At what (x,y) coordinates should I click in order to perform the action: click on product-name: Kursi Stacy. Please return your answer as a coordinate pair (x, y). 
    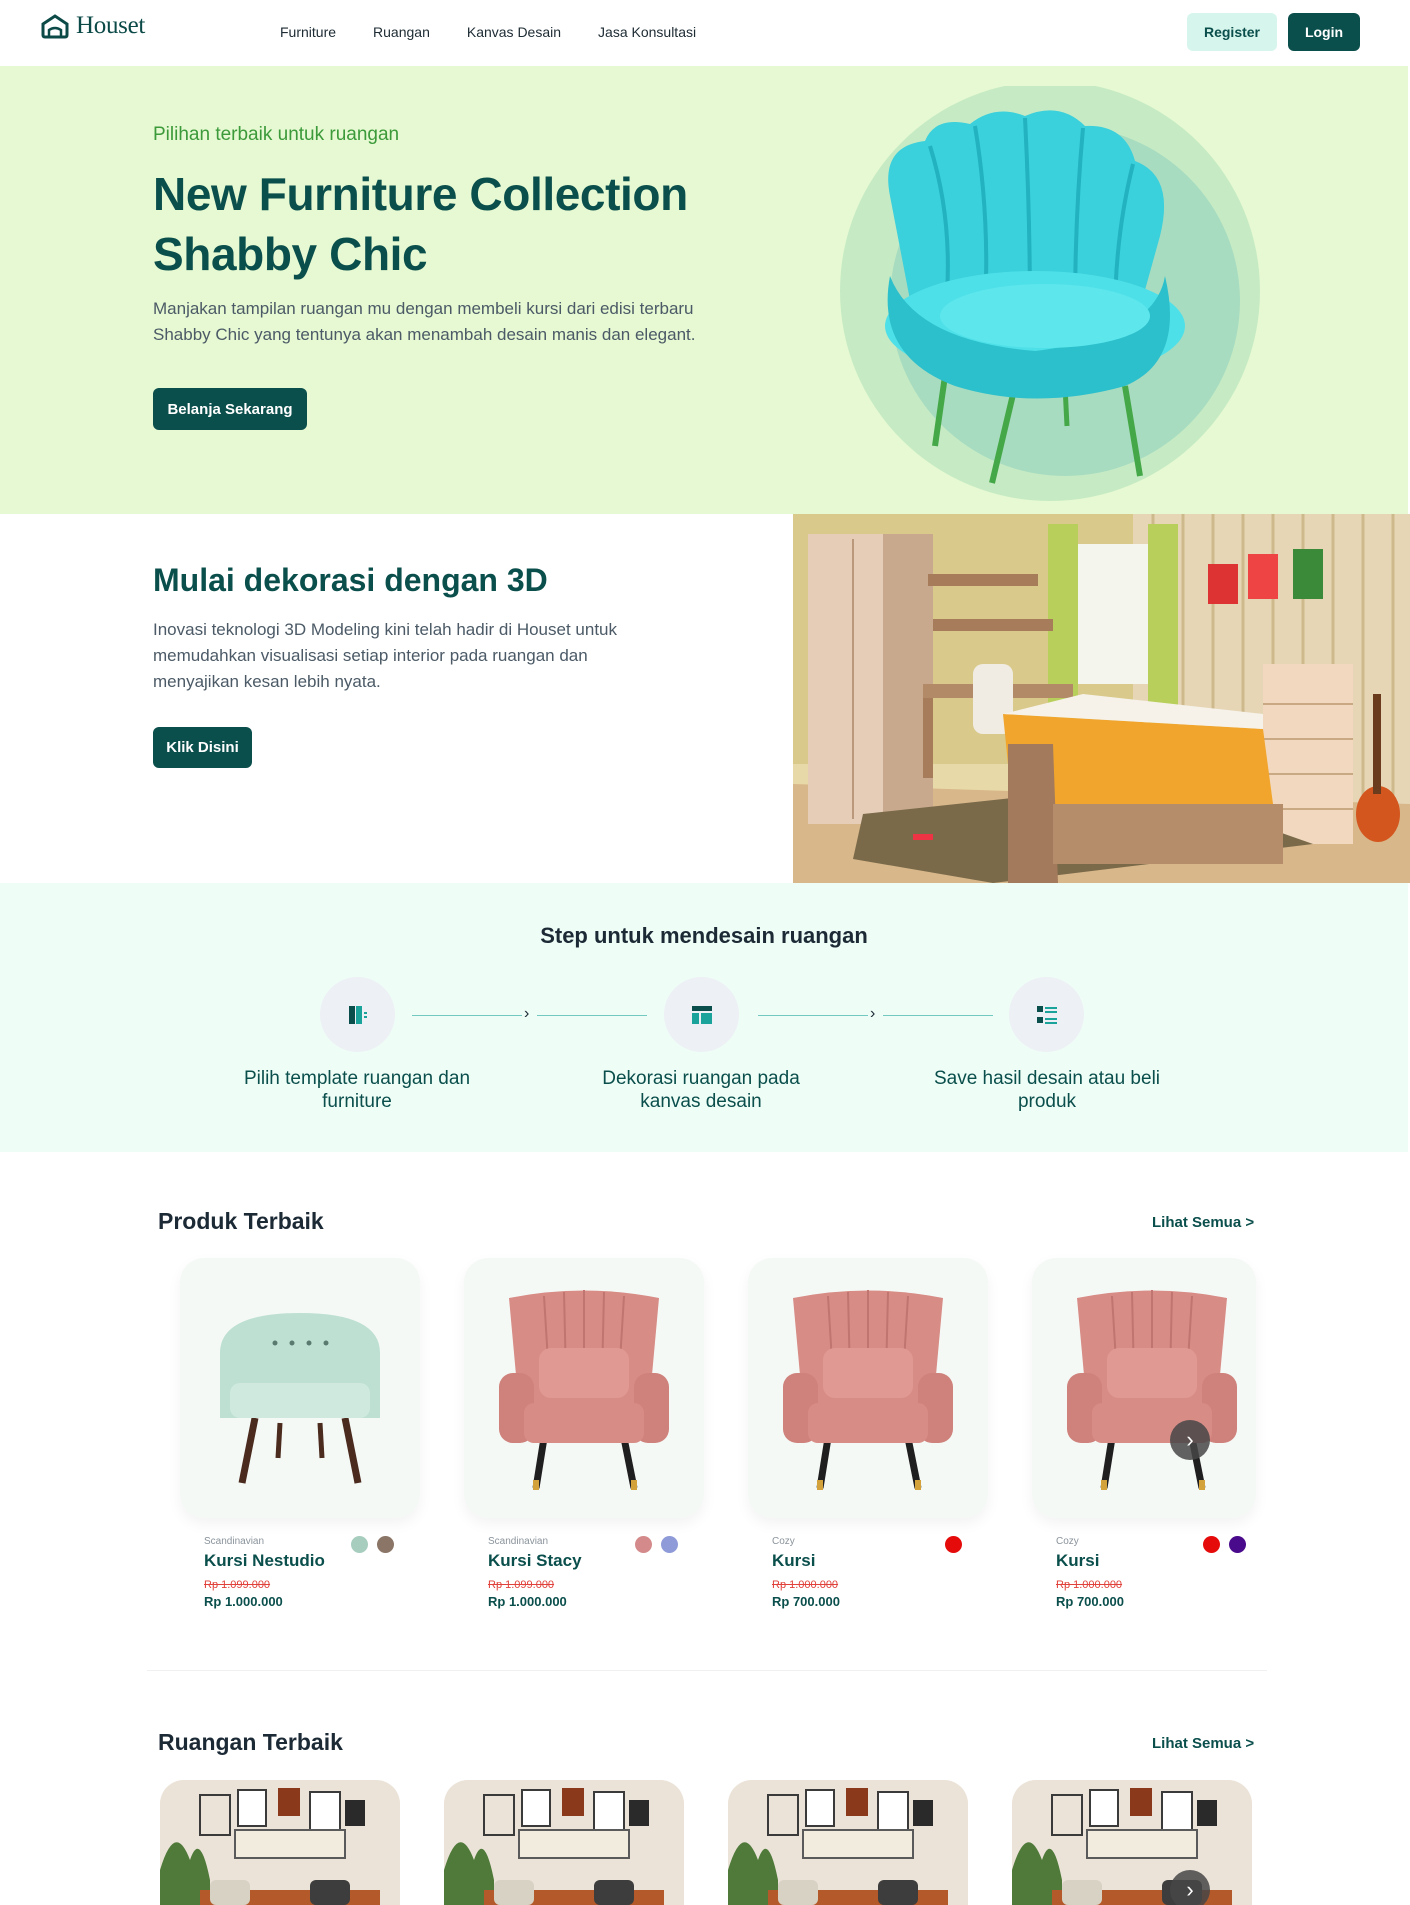
    Looking at the image, I should click on (535, 1560).